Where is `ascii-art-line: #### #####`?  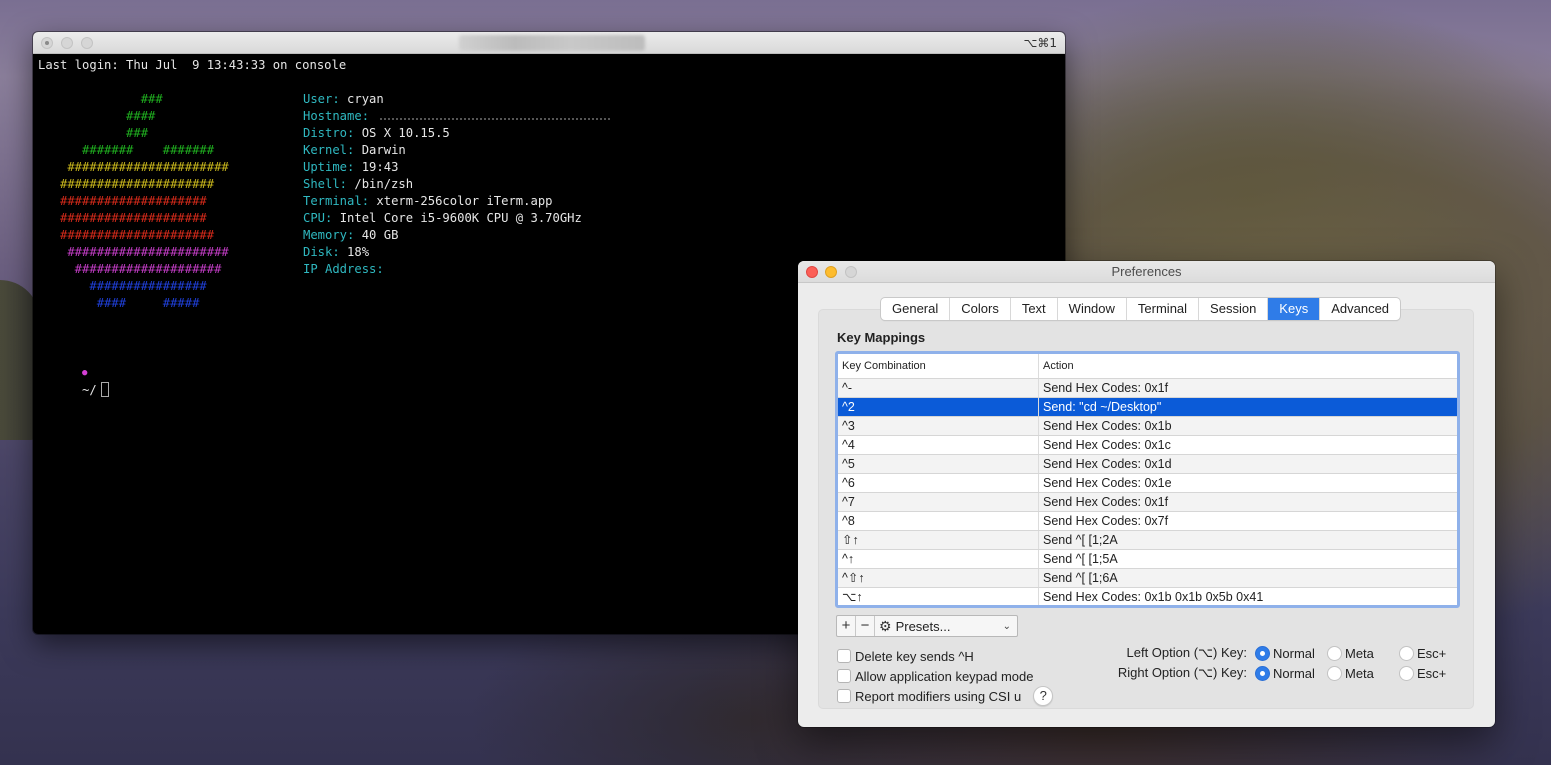 ascii-art-line: #### ##### is located at coordinates (119, 303).